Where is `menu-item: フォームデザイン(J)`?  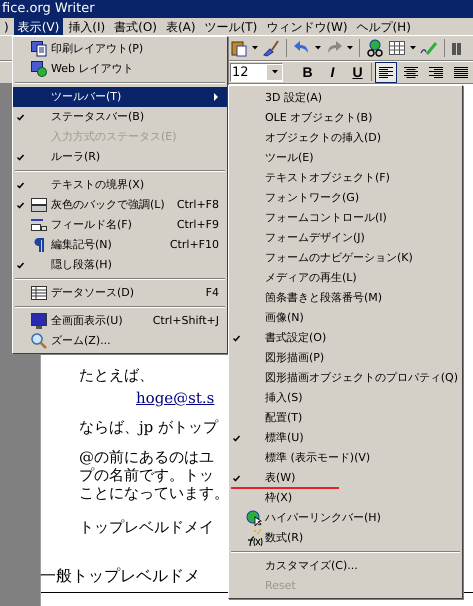
menu-item: フォームデザイン(J) is located at coordinates (345, 238).